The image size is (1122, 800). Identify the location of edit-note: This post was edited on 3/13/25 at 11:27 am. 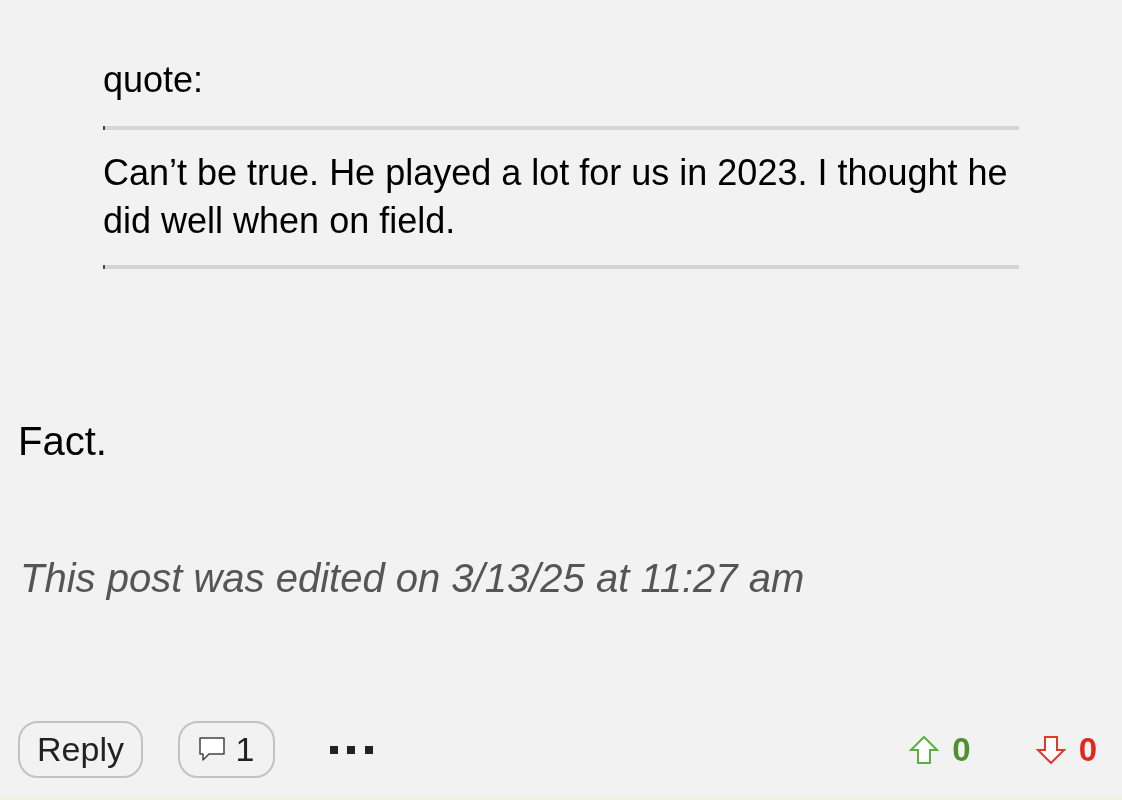
(412, 578).